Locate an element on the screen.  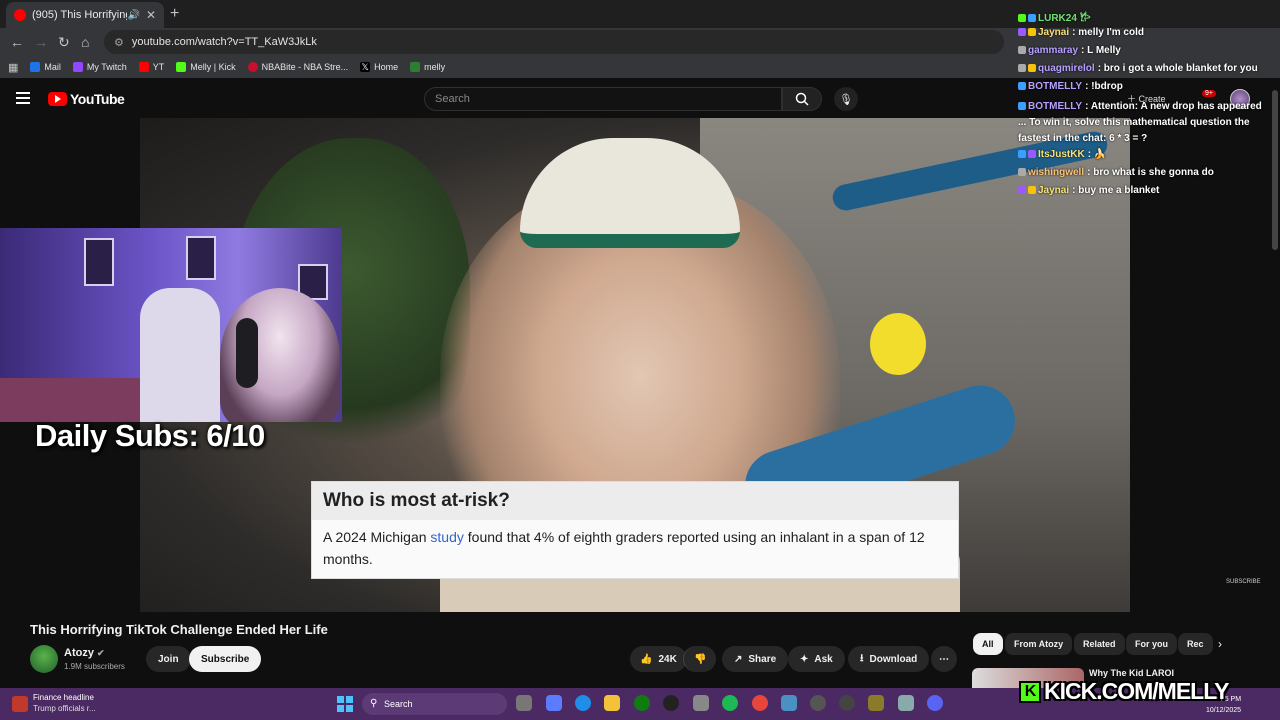
site-info-icon: ⚙ is located at coordinates (119, 42).